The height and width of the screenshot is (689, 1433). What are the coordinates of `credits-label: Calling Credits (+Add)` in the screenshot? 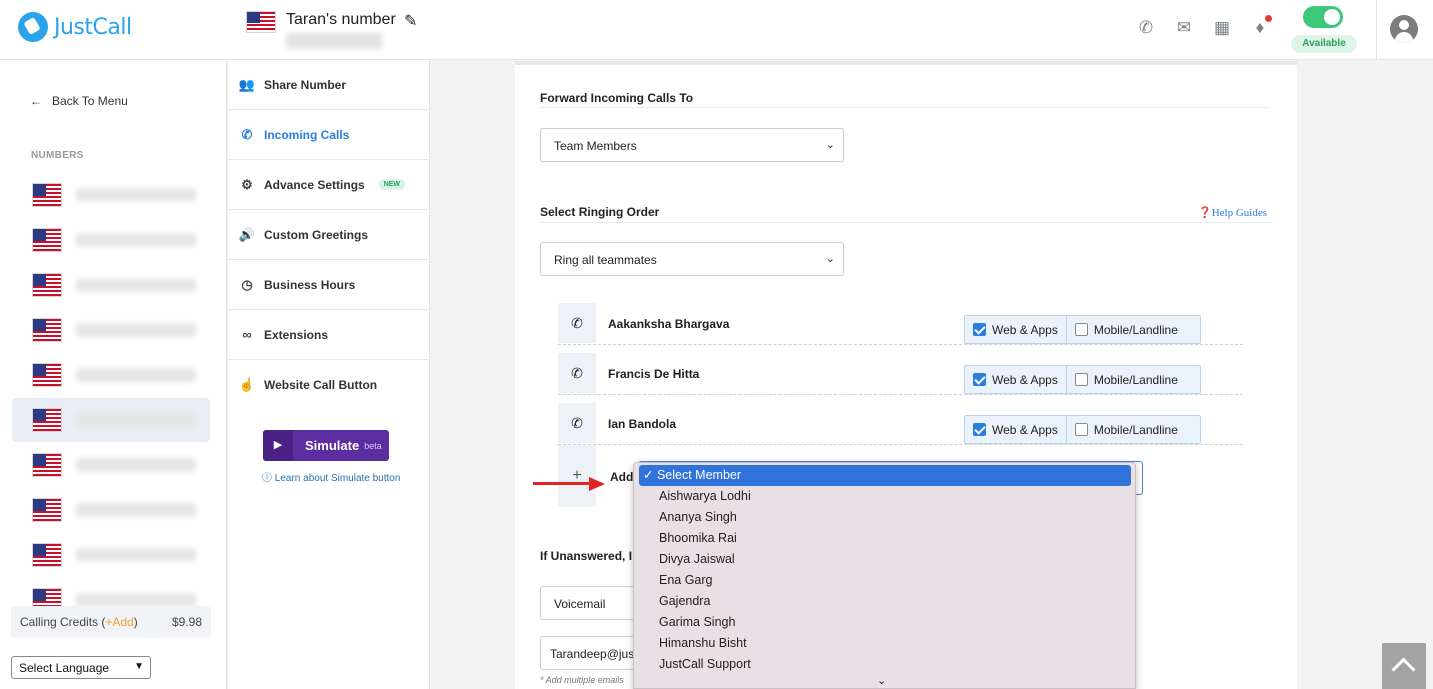 It's located at (79, 622).